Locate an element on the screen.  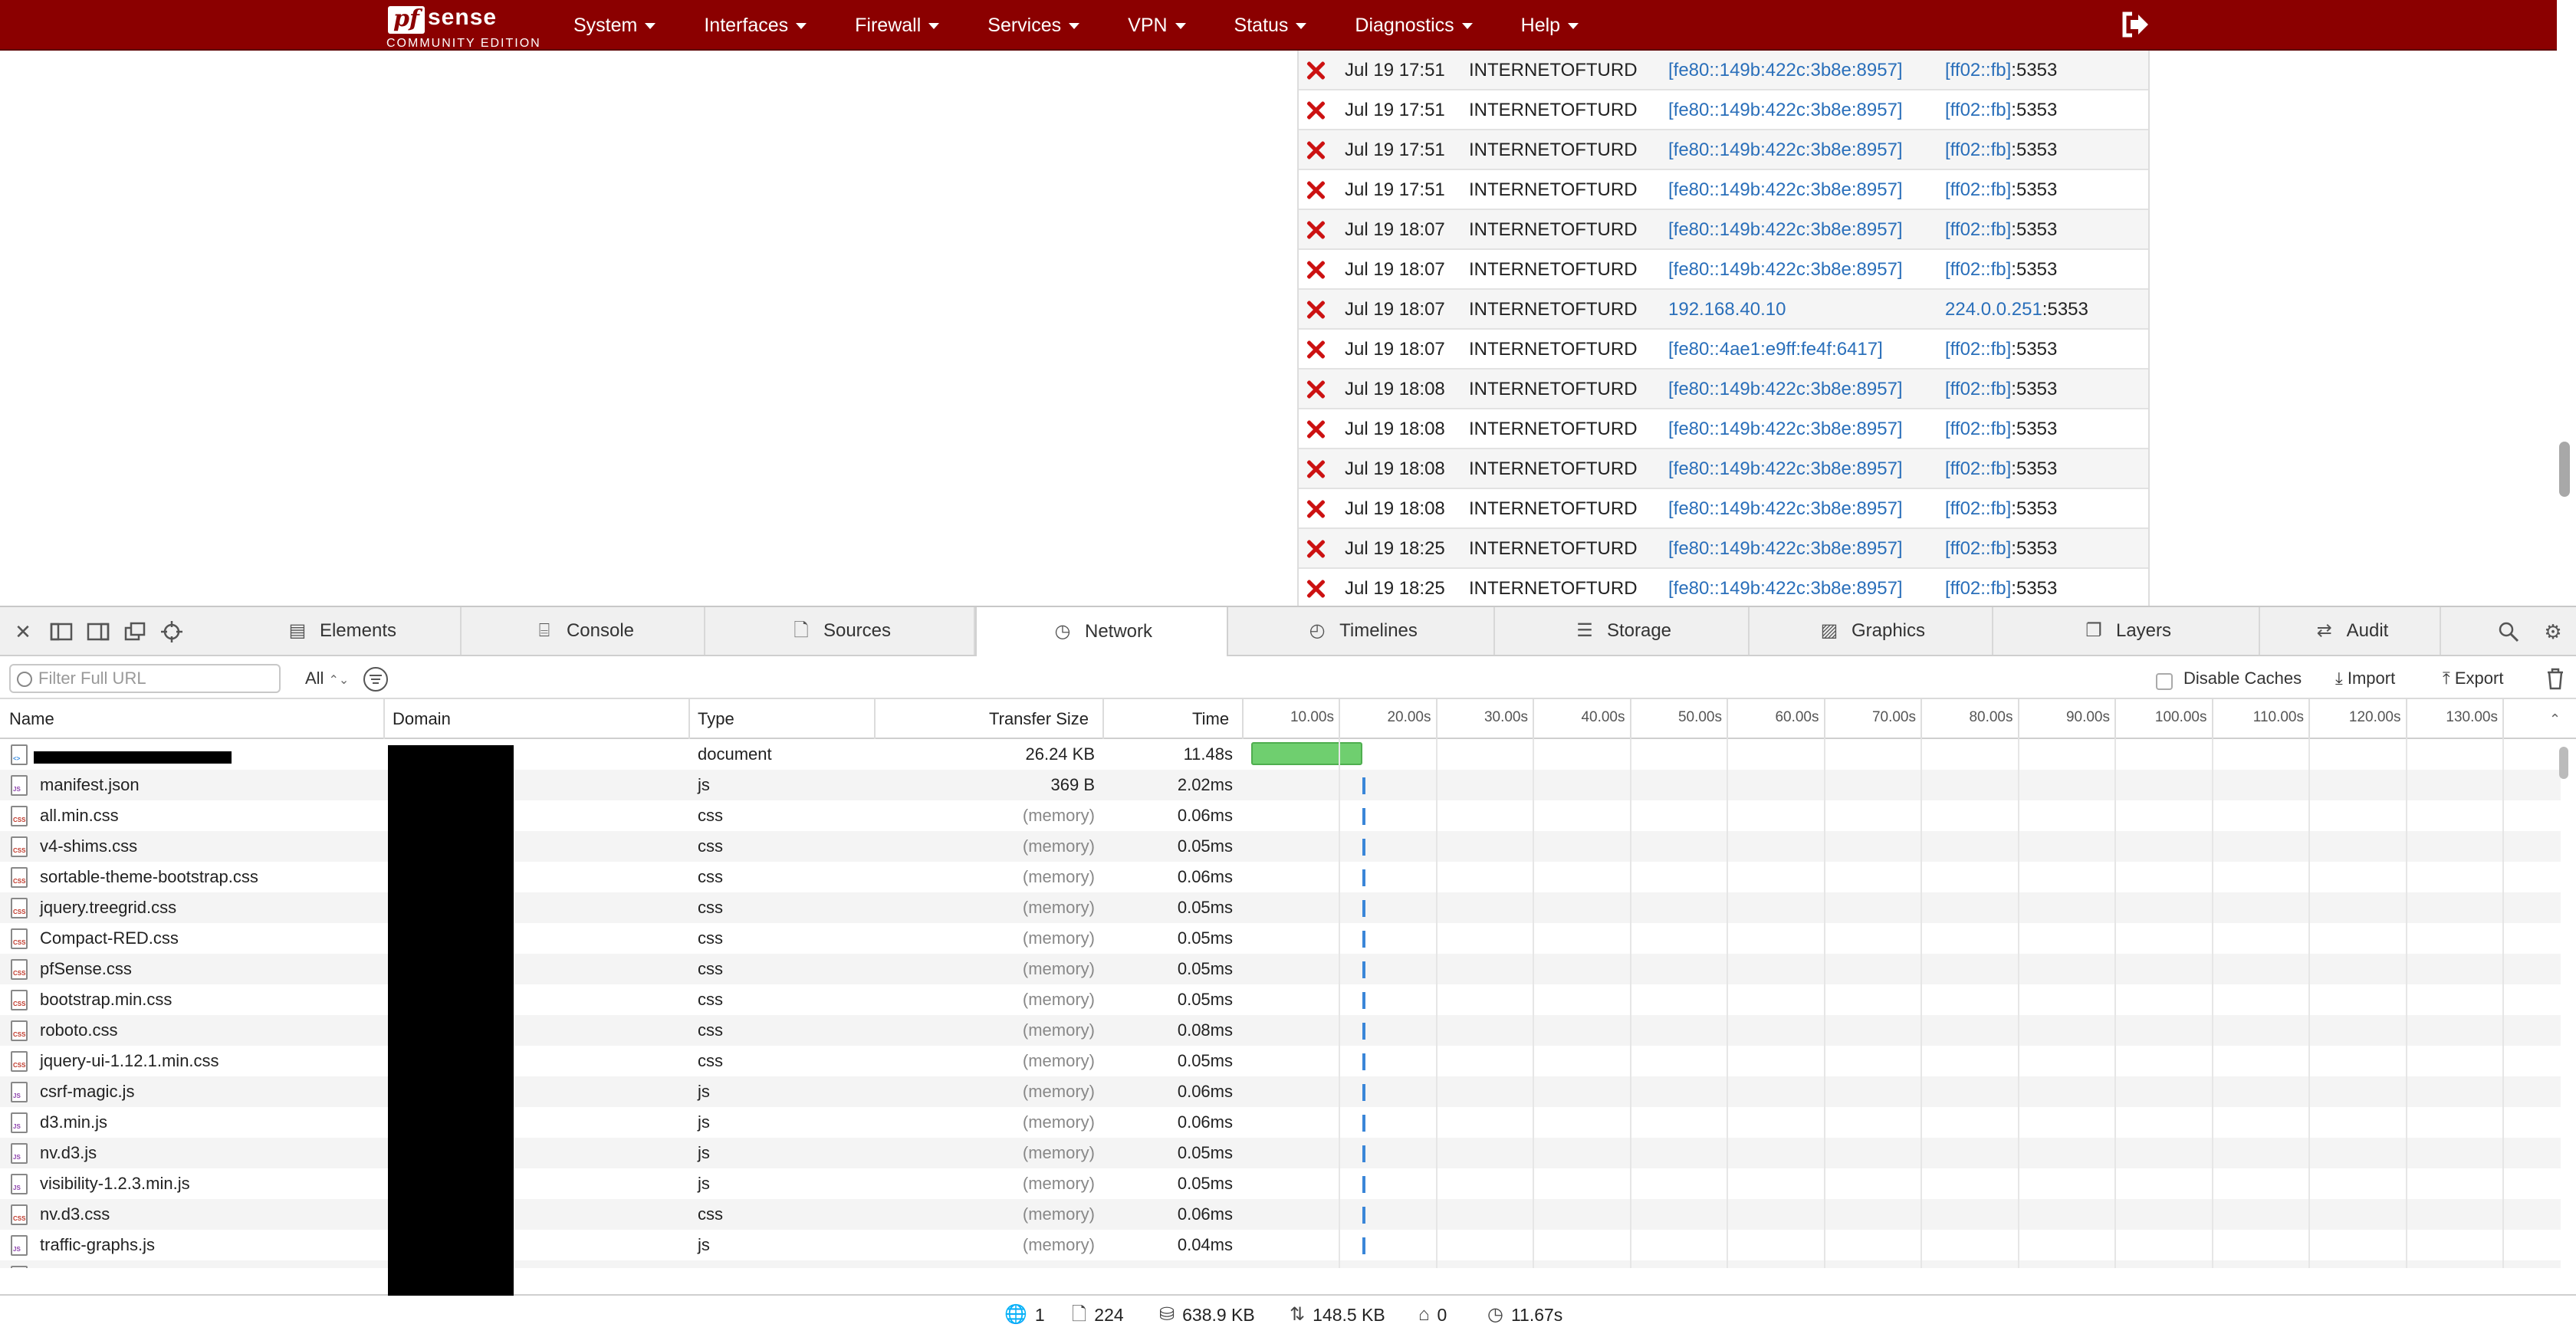
export-button: ⤒ Export is located at coordinates (2473, 678).